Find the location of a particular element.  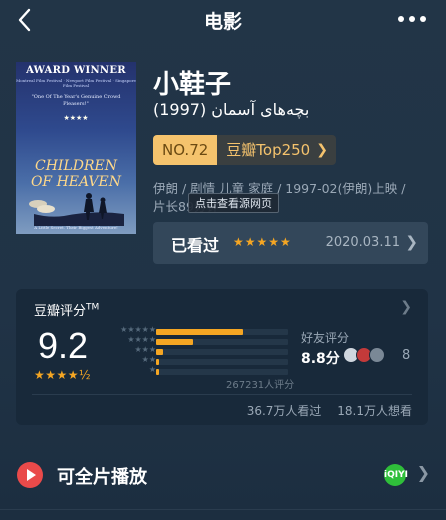

poster-stars: ★★★★ is located at coordinates (76, 118).